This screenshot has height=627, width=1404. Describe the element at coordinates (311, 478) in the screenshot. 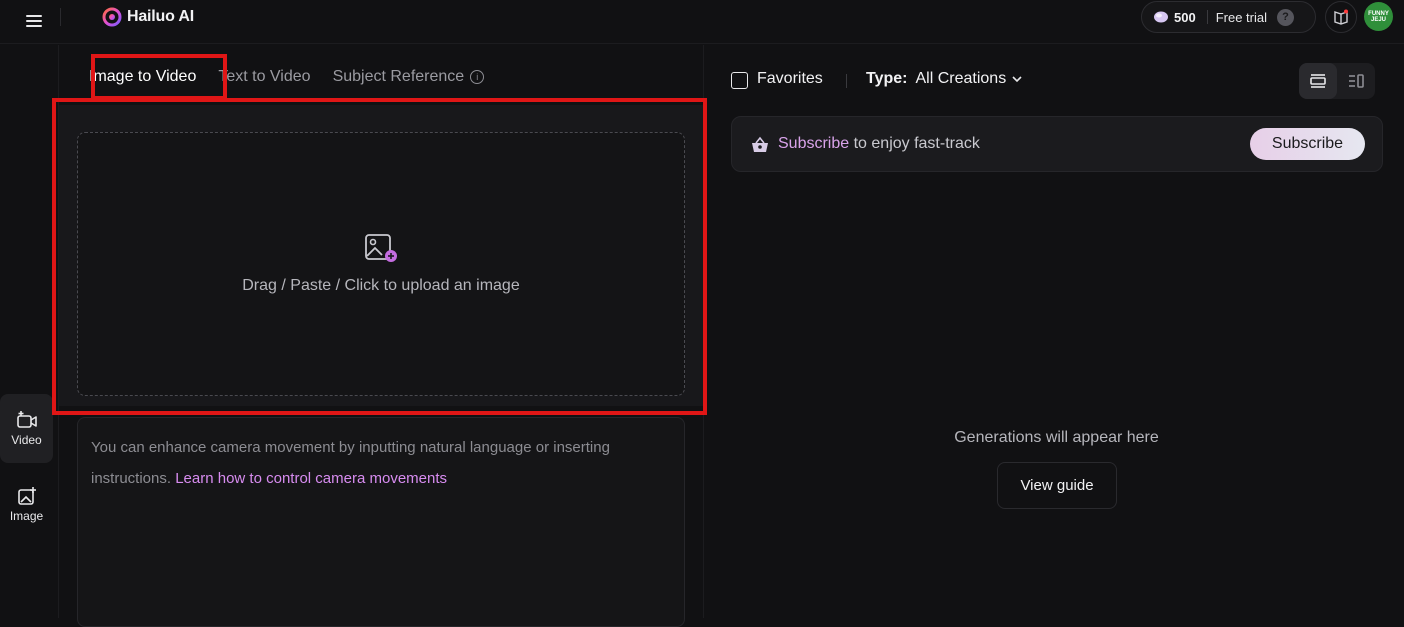

I see `camera-movement-link: Learn how to control camera movements` at that location.